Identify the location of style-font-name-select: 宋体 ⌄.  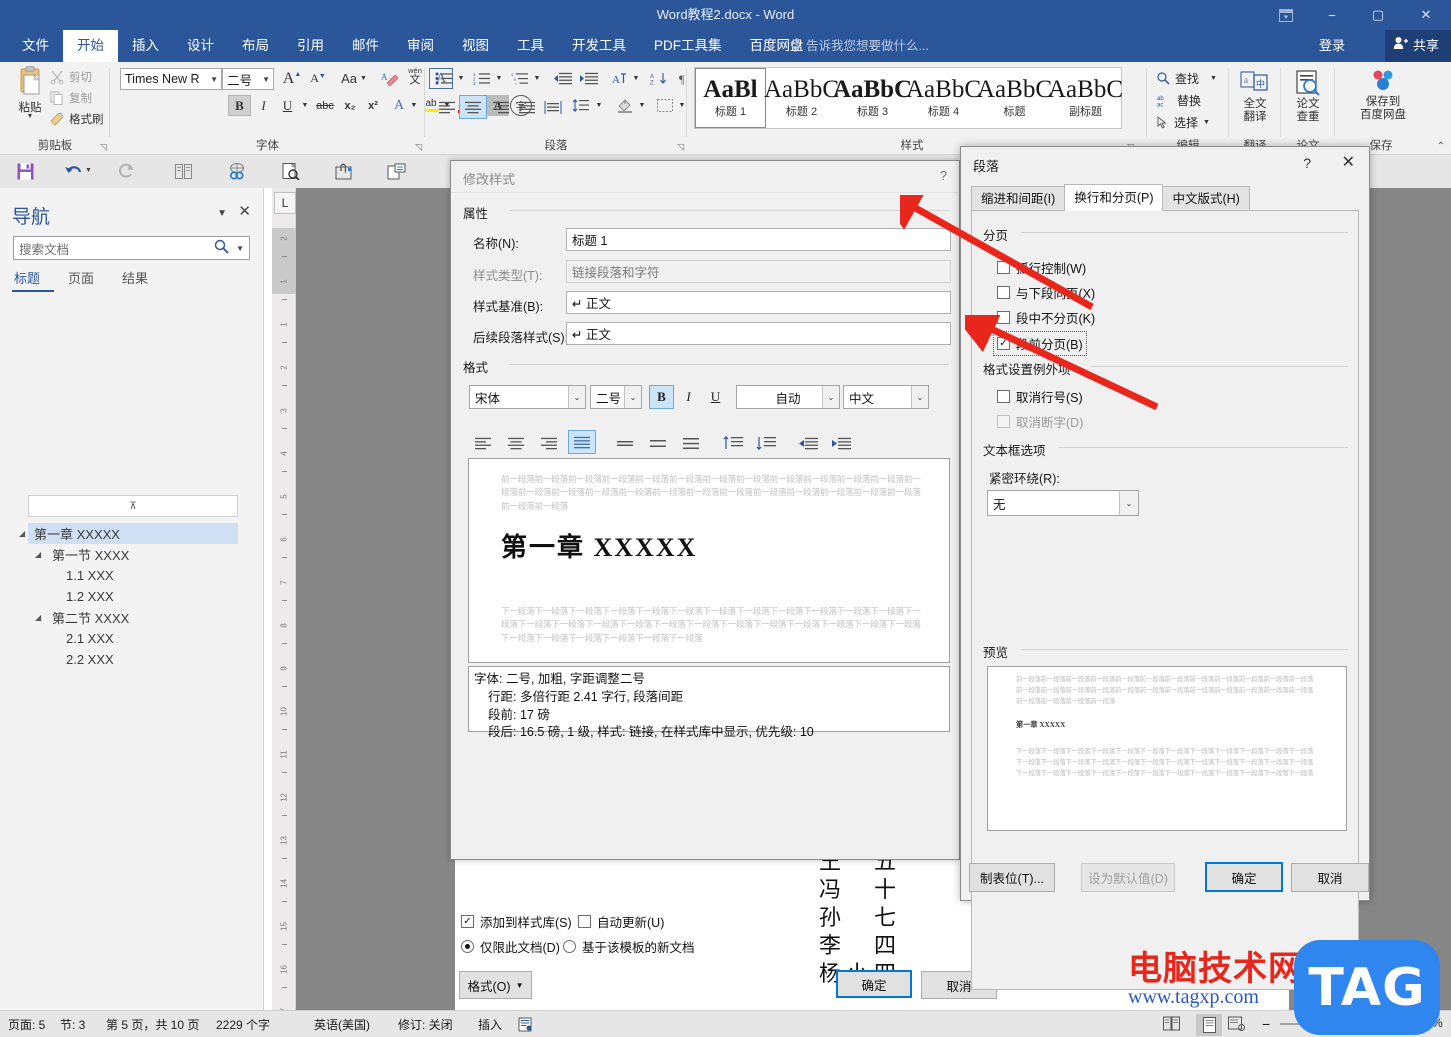
(527, 397).